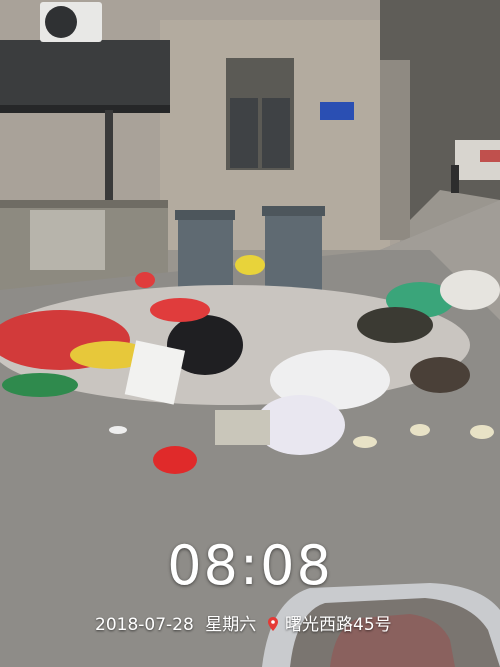 Image resolution: width=500 pixels, height=667 pixels. I want to click on timestamp-time: 08:08, so click(250, 565).